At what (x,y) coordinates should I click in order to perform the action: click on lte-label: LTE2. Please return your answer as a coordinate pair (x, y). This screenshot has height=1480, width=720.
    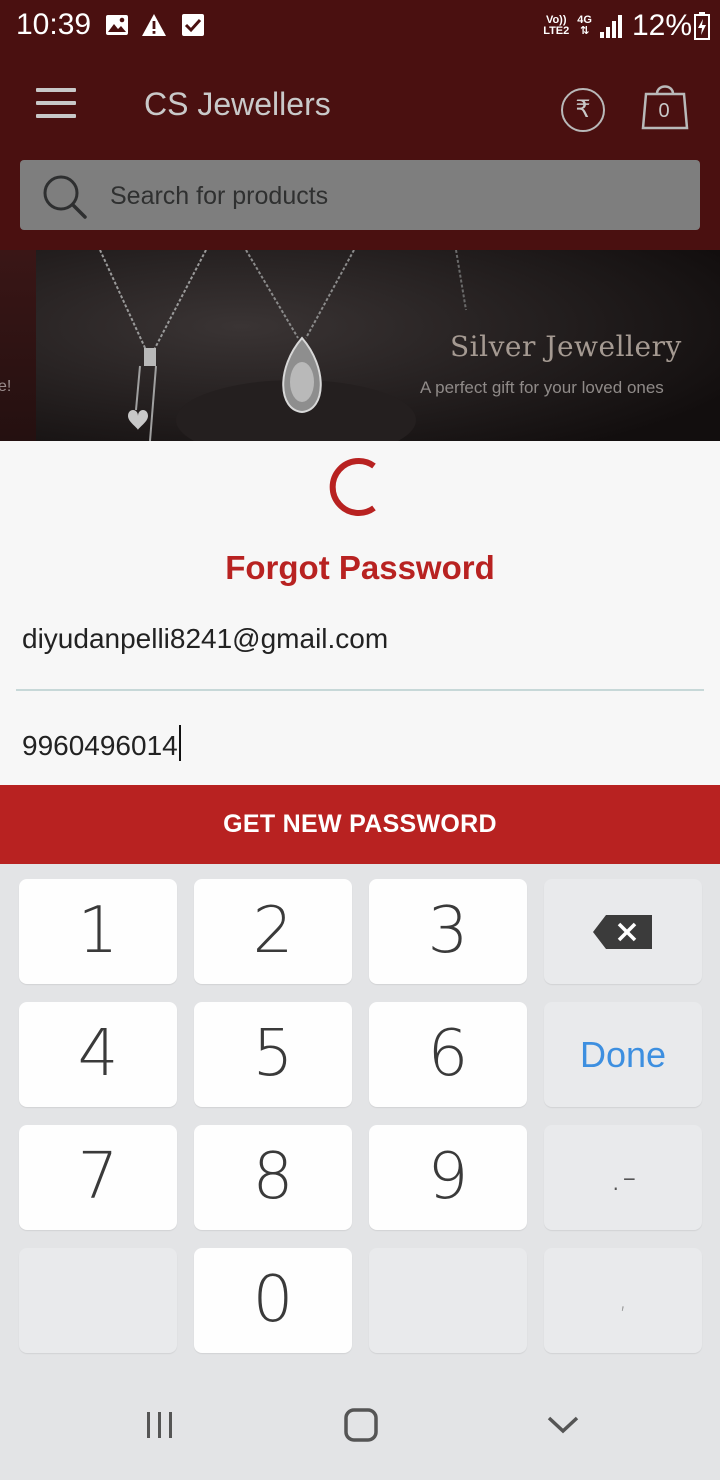
    Looking at the image, I should click on (556, 31).